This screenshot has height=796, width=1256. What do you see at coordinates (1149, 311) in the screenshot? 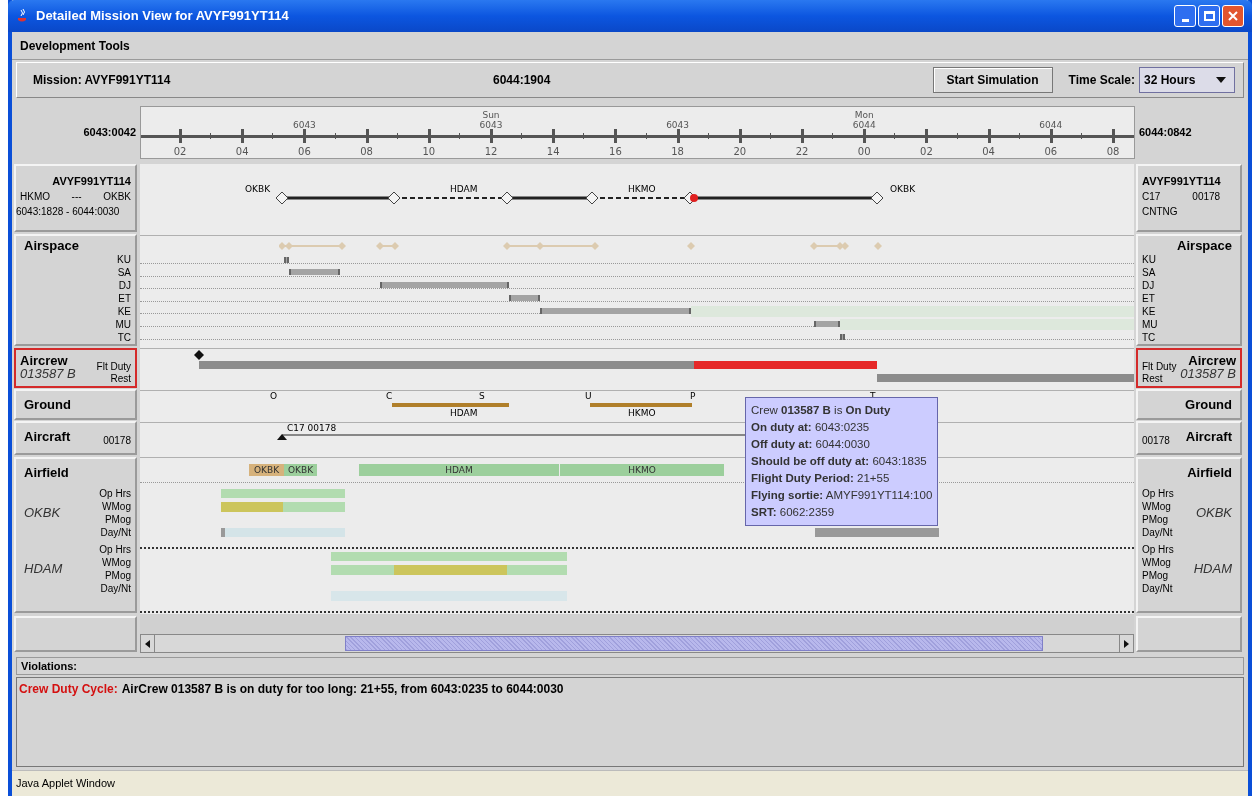
I see `airspace-code: KE` at bounding box center [1149, 311].